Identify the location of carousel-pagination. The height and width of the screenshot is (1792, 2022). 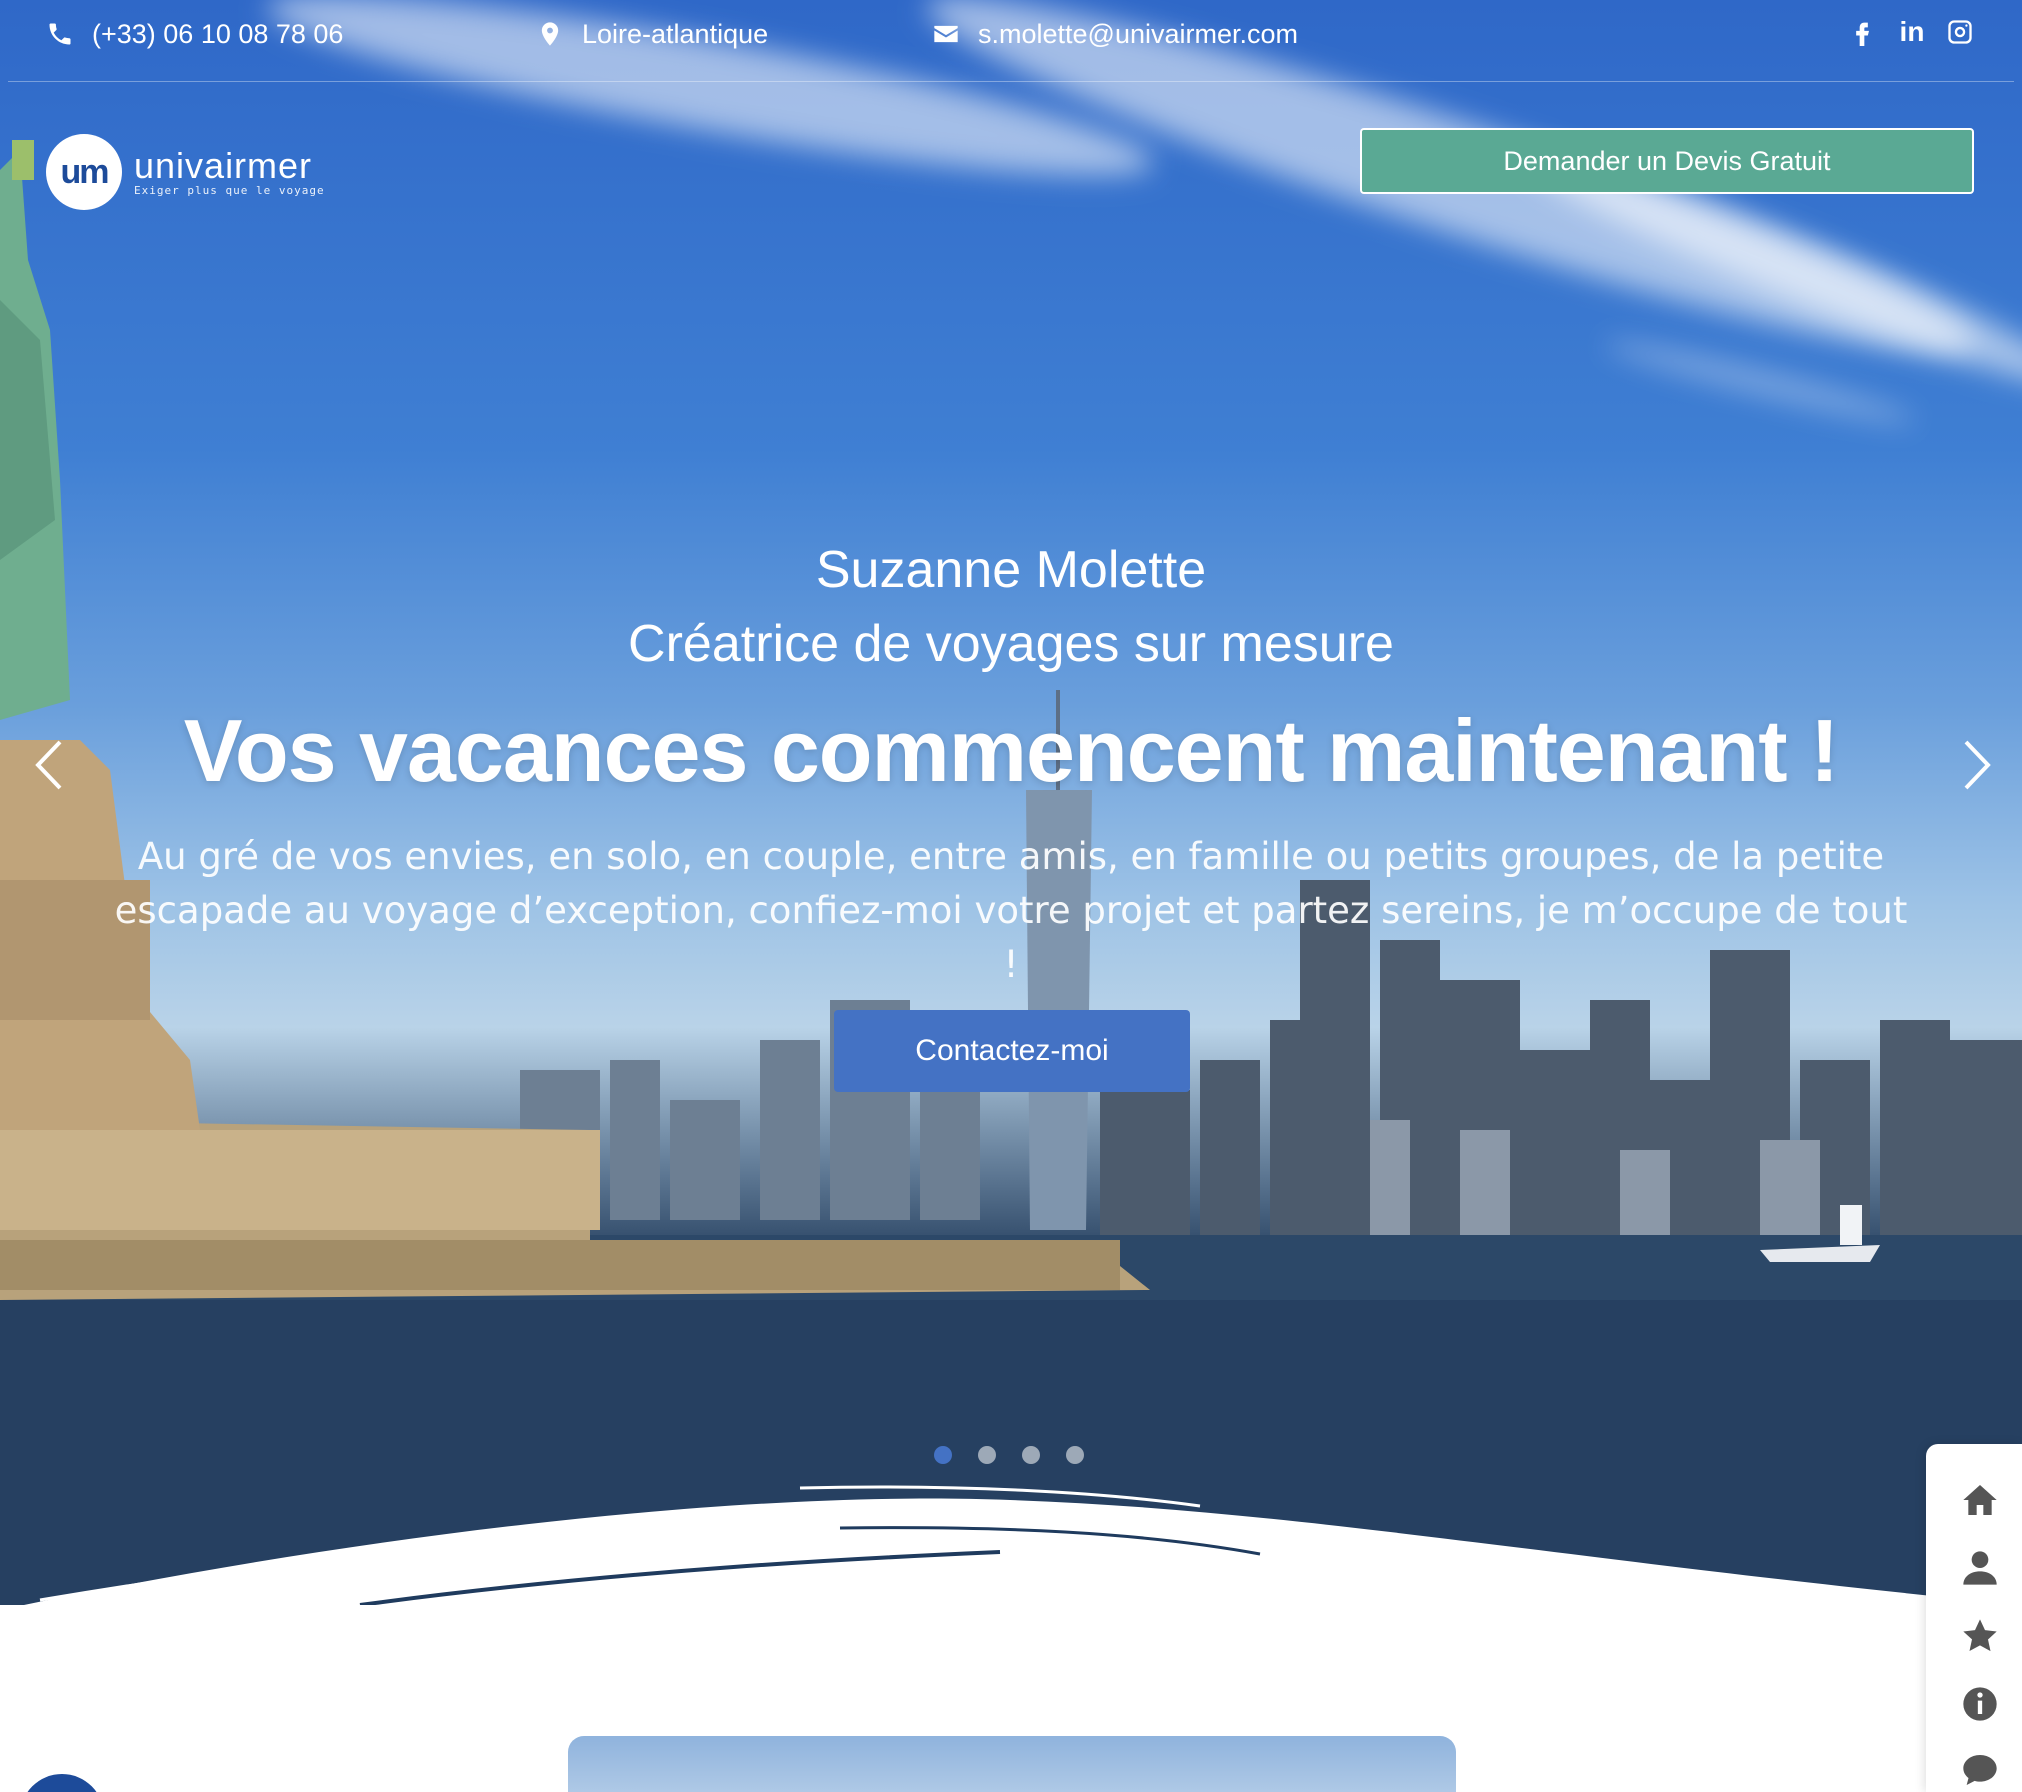
(1009, 1455).